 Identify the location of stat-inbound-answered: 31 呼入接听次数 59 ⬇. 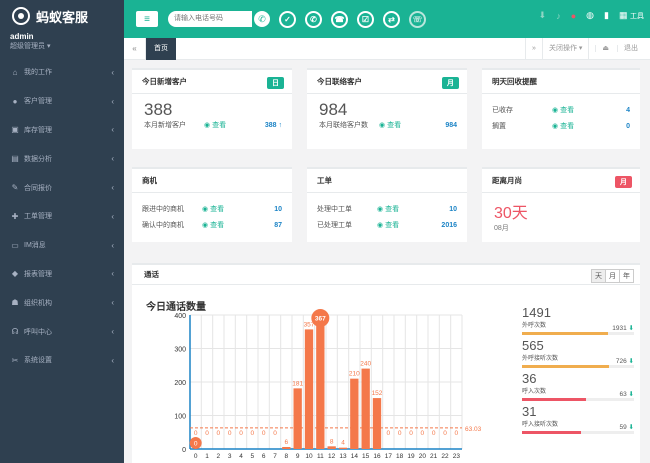
(578, 420).